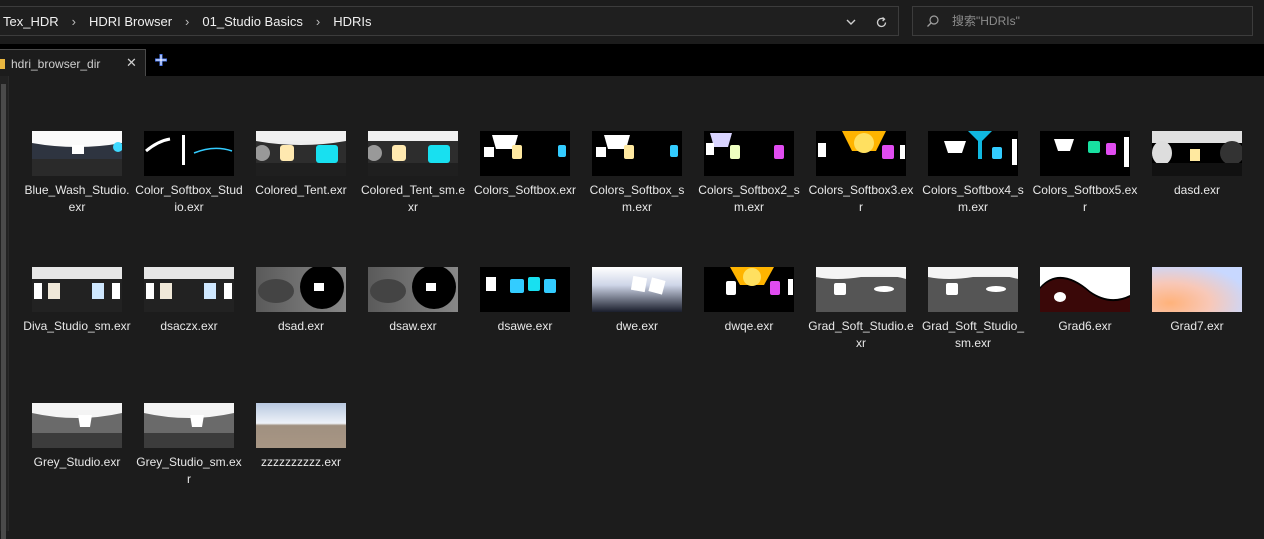  Describe the element at coordinates (413, 198) in the screenshot. I see `file-name: Colored_Tent_sm.exr` at that location.